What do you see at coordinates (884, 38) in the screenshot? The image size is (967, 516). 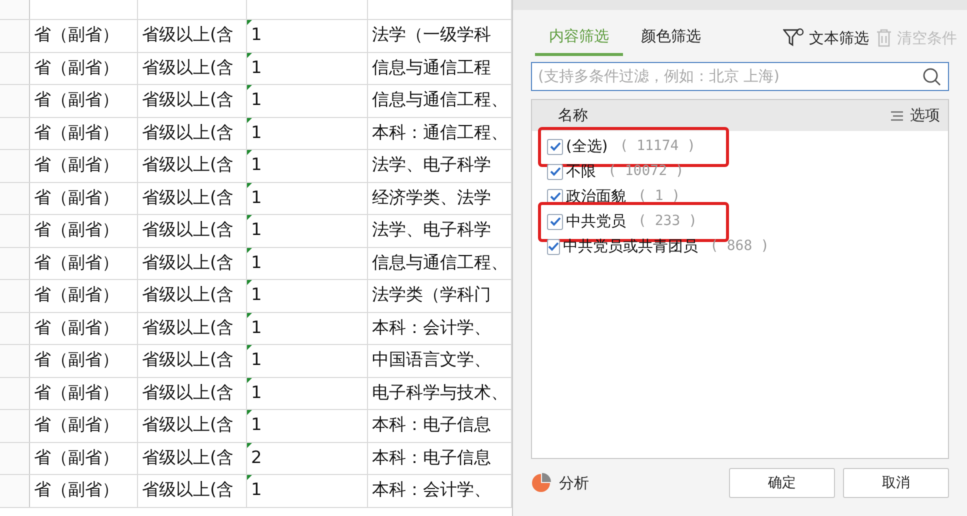 I see `trash-icon` at bounding box center [884, 38].